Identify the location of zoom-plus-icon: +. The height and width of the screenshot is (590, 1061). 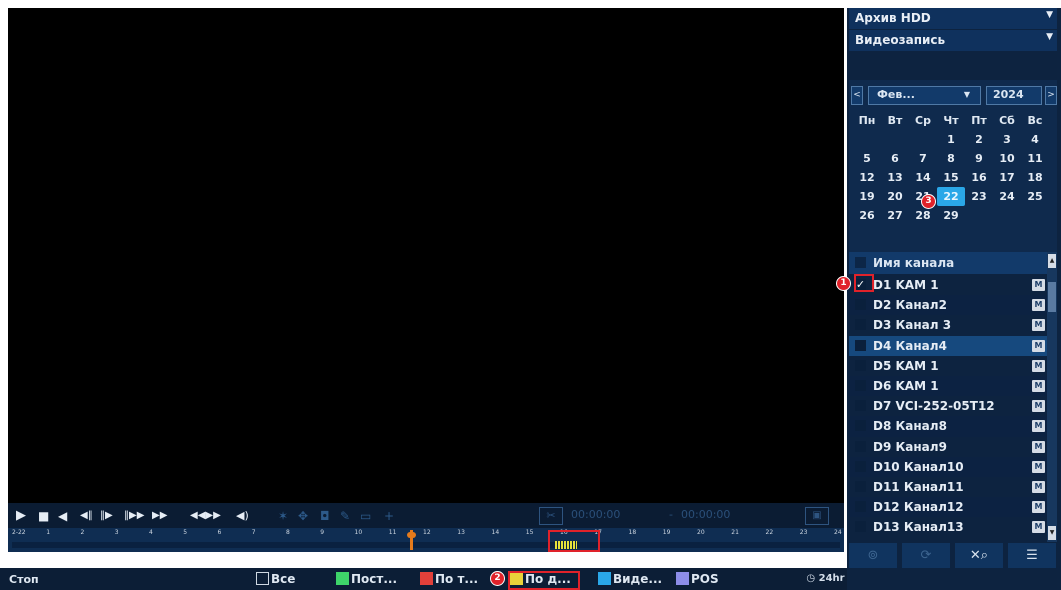
(389, 516).